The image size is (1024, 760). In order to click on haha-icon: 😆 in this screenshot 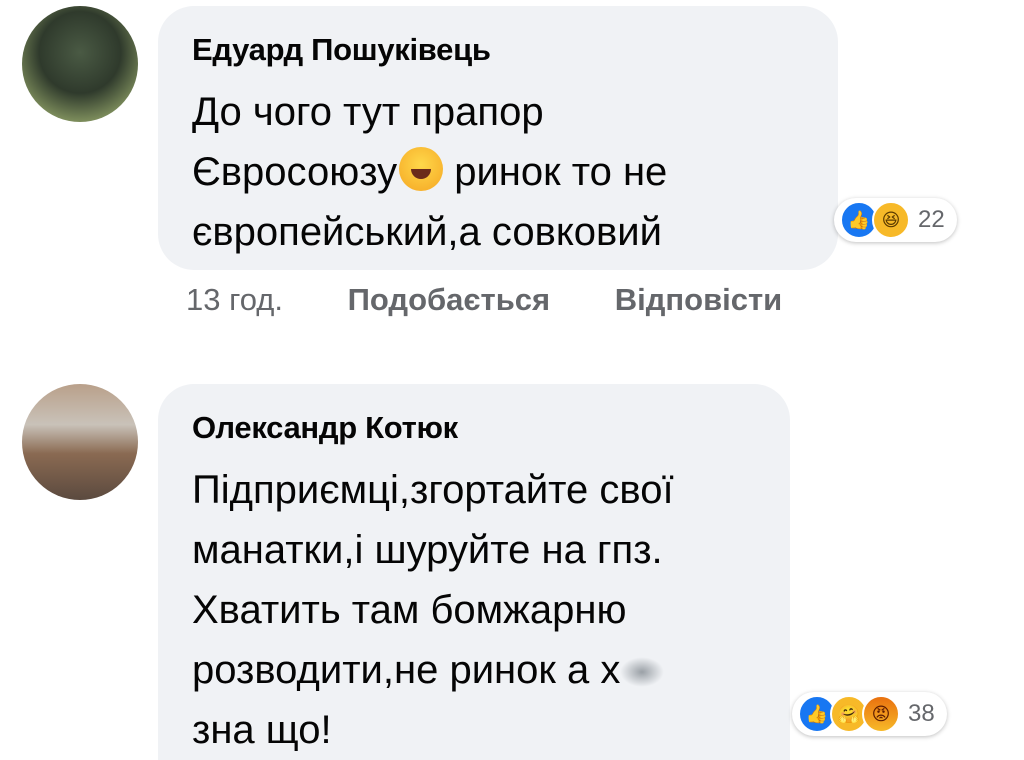, I will do `click(891, 220)`.